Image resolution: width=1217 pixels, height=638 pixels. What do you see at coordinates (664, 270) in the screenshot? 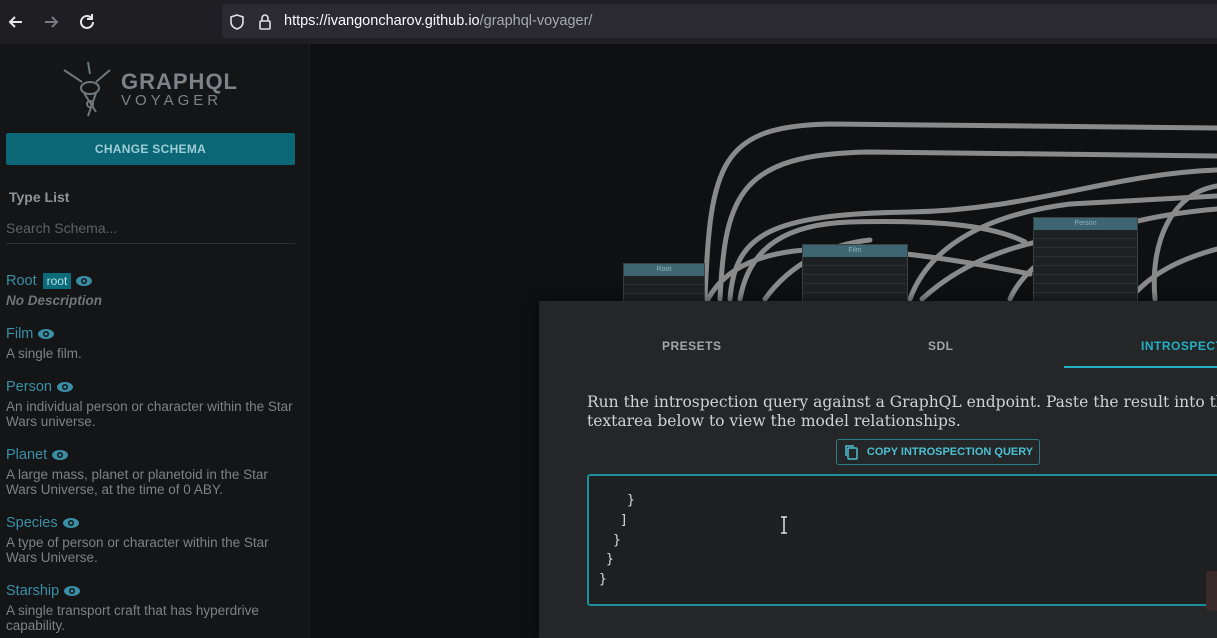
I see `graph-node-title: Root` at bounding box center [664, 270].